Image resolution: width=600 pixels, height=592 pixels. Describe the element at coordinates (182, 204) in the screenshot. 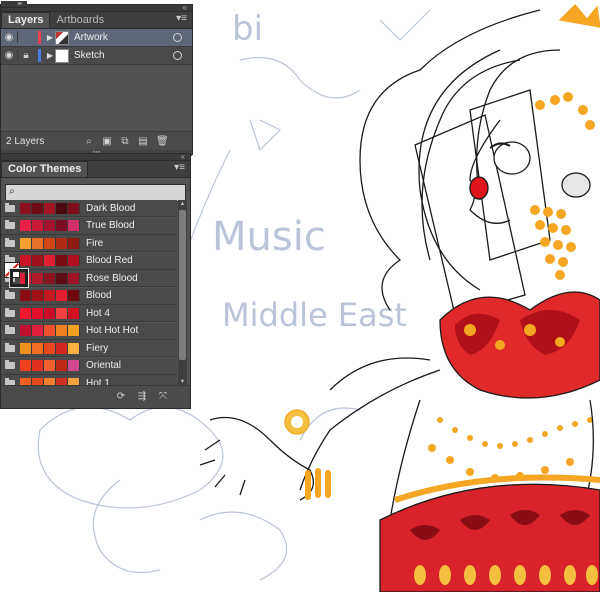

I see `scroll-up-icon: ▲` at that location.